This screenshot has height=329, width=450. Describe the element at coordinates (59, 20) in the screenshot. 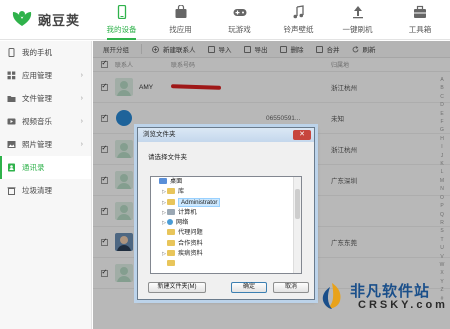

I see `brand-name: 豌豆荚` at that location.